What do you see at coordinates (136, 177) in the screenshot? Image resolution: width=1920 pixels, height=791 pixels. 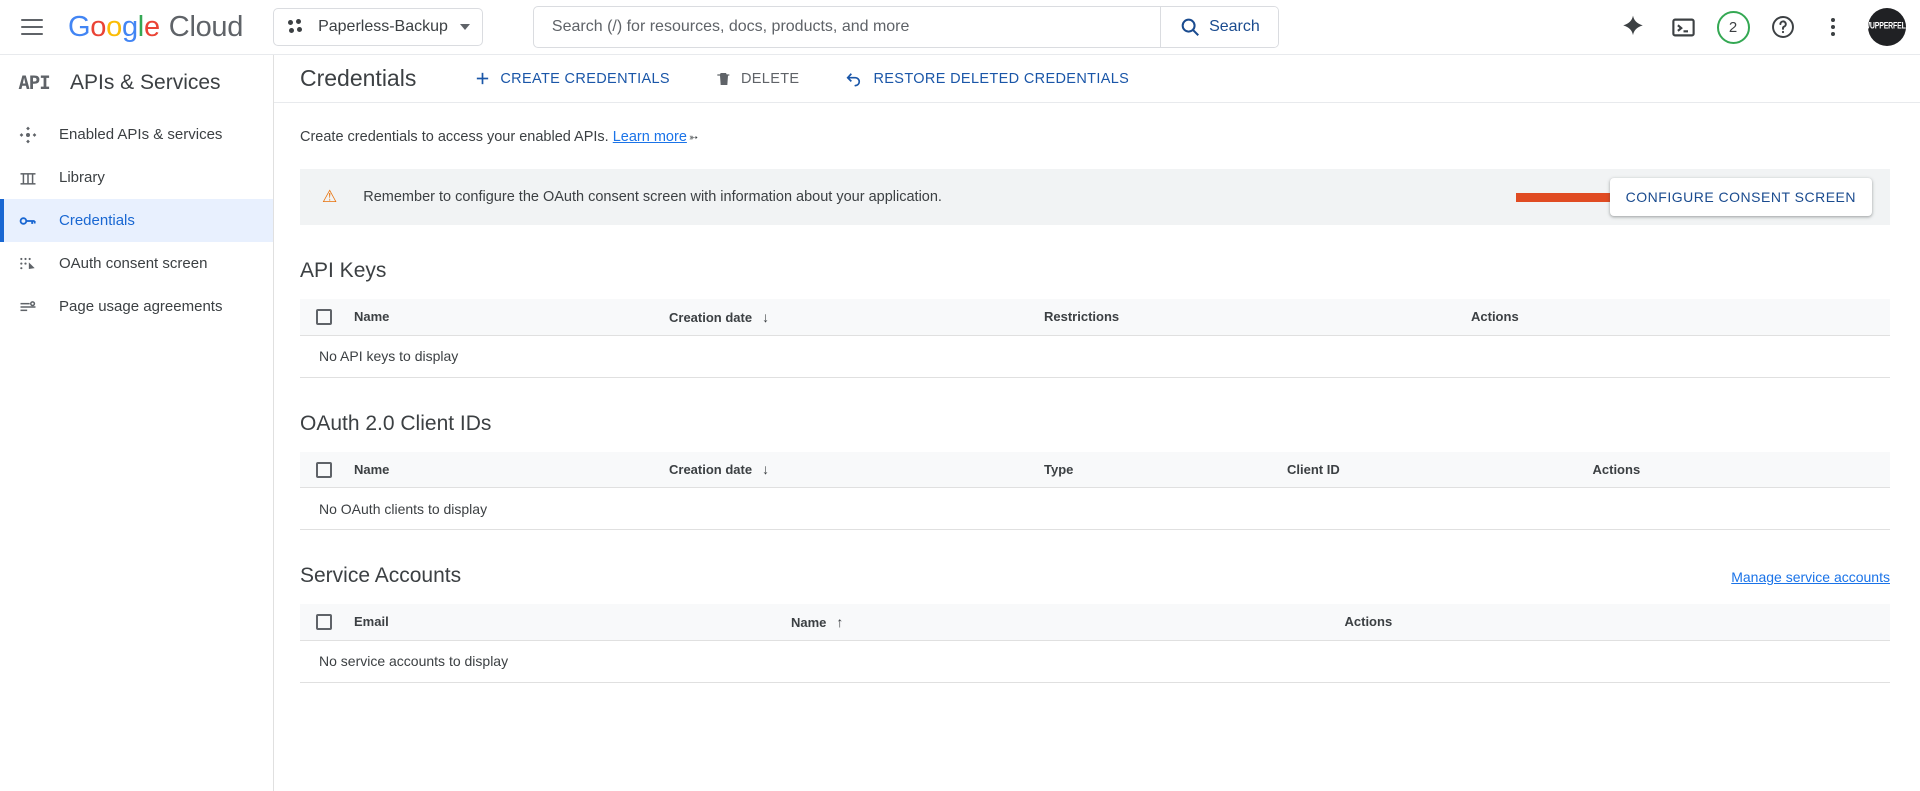 I see `sidebar-item-library: Library` at bounding box center [136, 177].